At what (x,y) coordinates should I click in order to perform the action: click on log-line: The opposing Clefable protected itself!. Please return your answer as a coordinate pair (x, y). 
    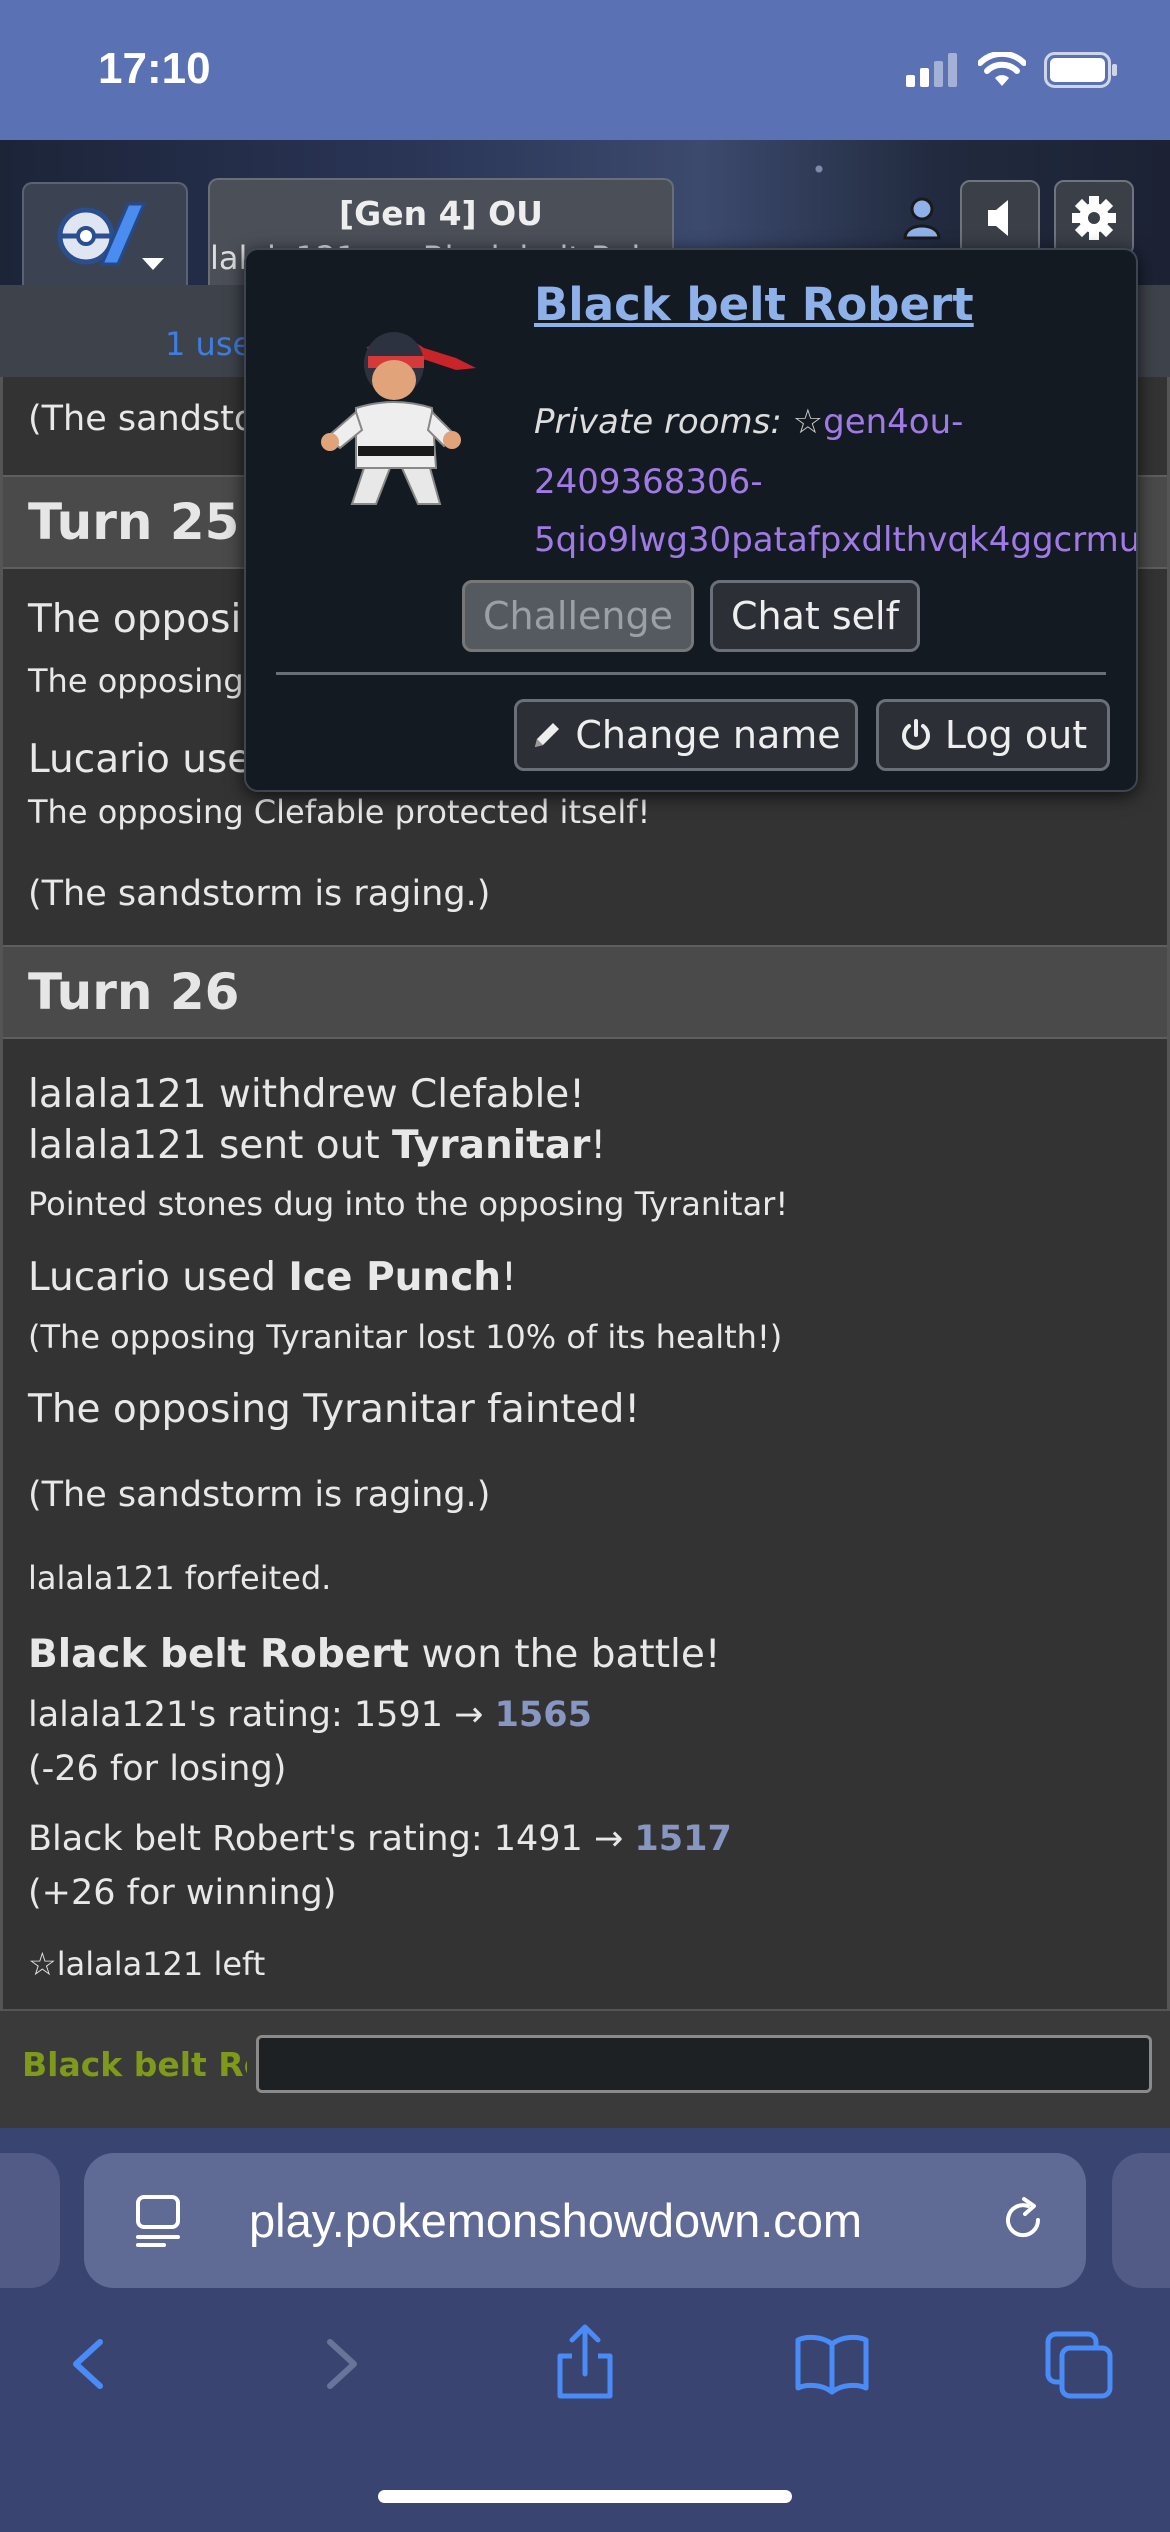
    Looking at the image, I should click on (339, 812).